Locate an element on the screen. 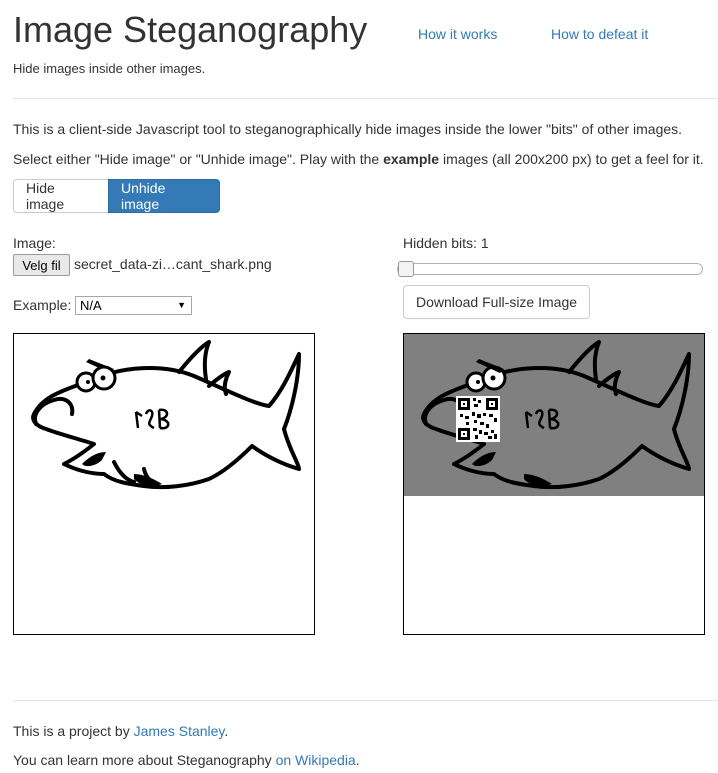  hidden-bits-slider is located at coordinates (550, 269).